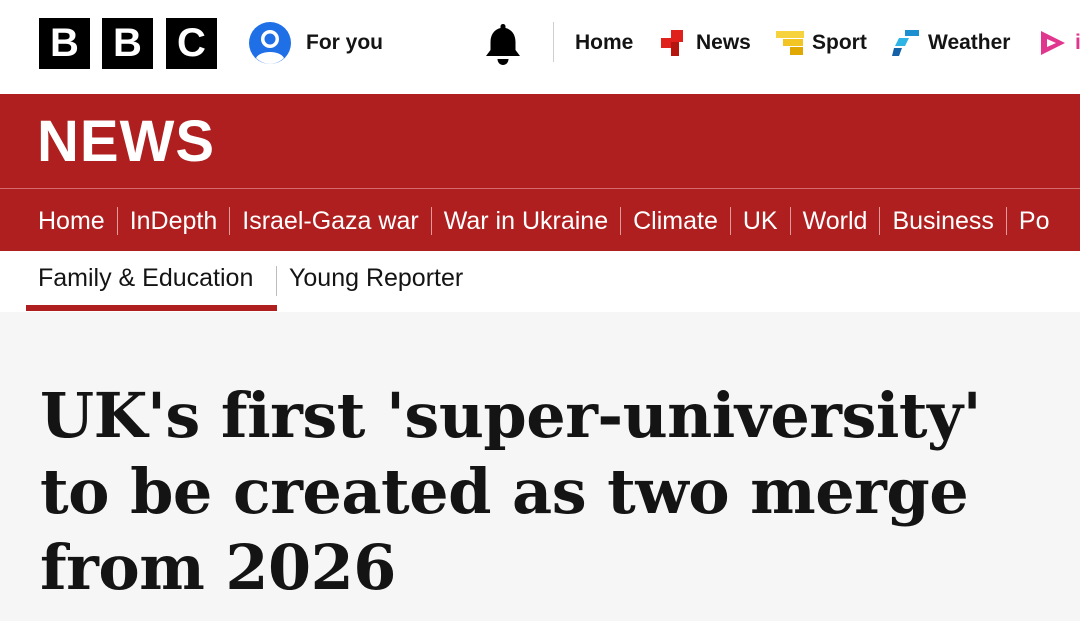 Image resolution: width=1080 pixels, height=621 pixels. I want to click on sub-nav-separator, so click(276, 281).